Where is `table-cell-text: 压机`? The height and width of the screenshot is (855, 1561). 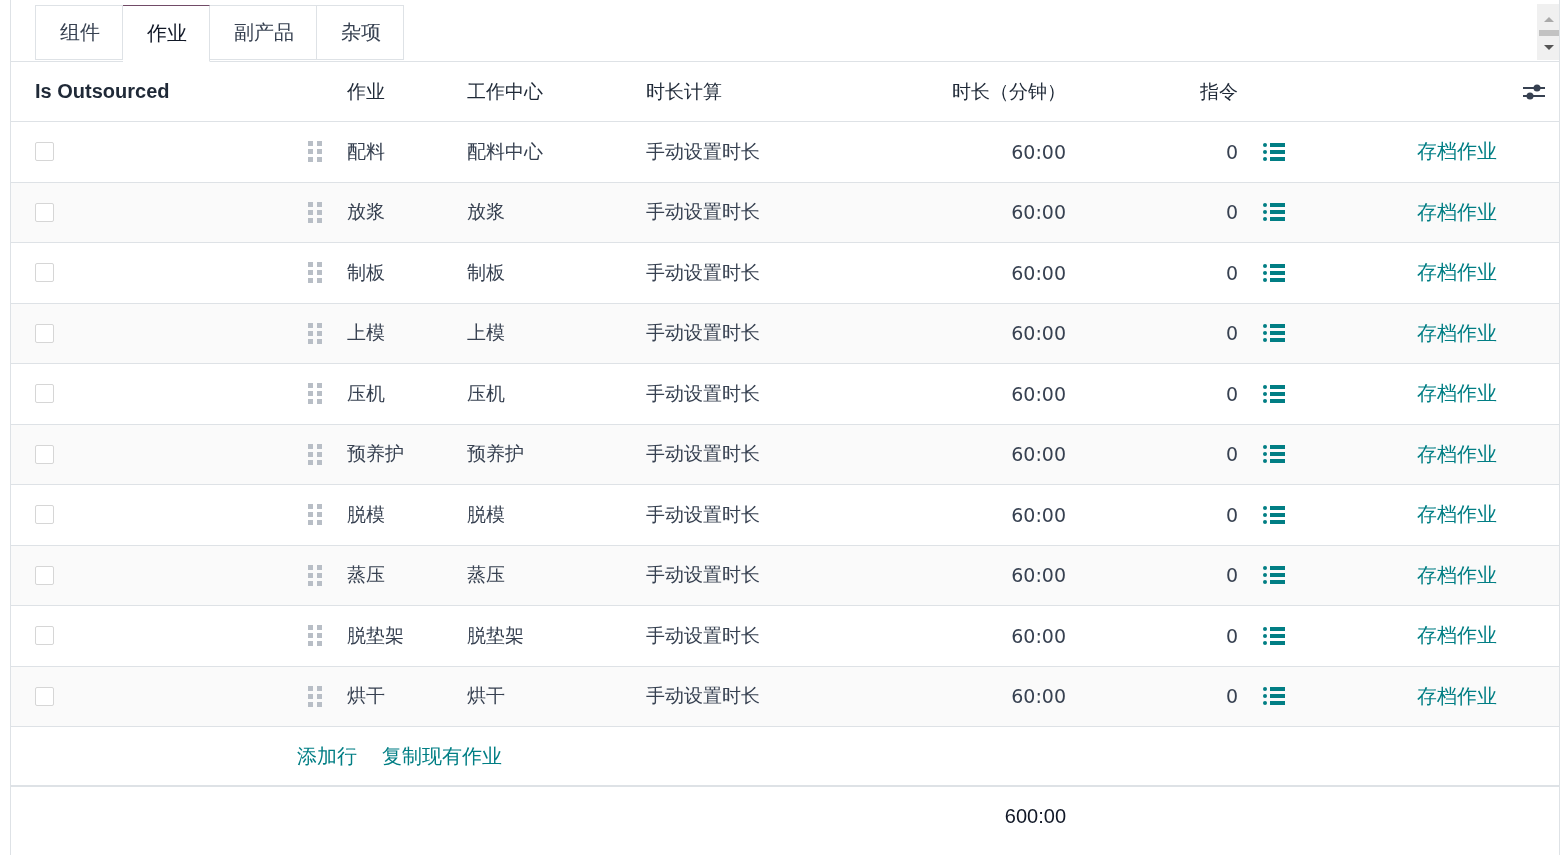 table-cell-text: 压机 is located at coordinates (366, 393).